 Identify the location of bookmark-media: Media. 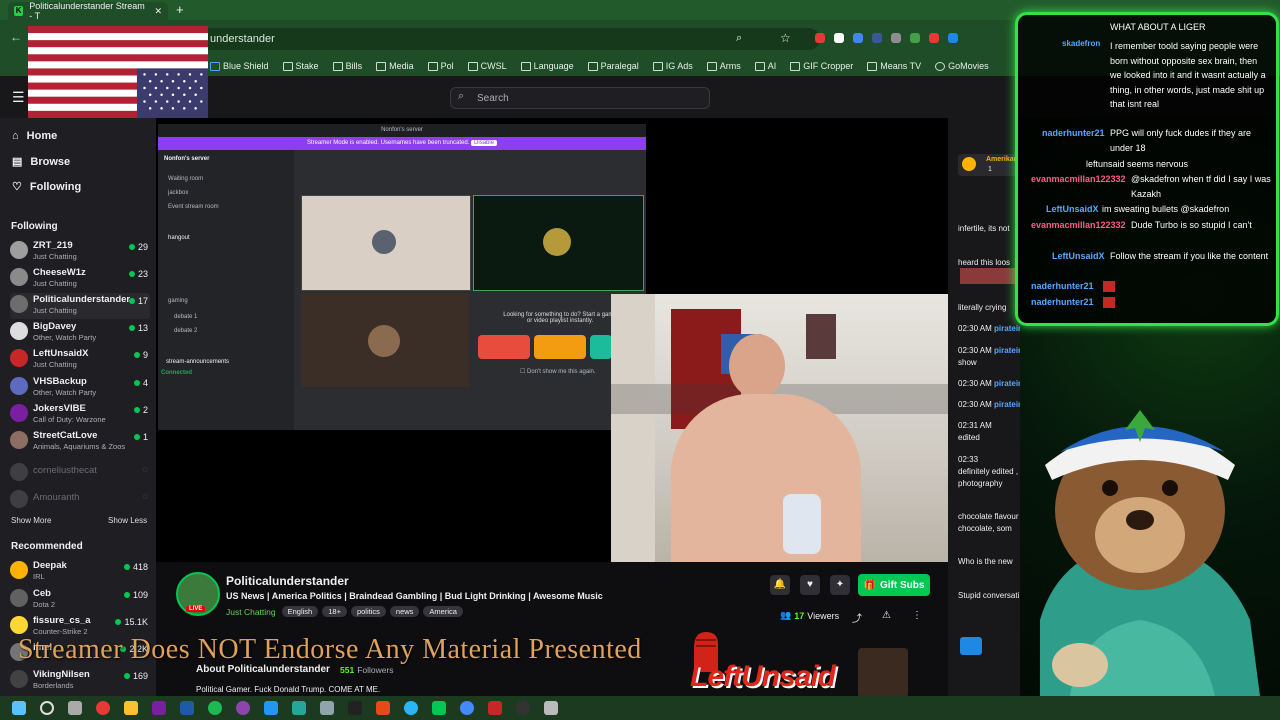
(395, 66).